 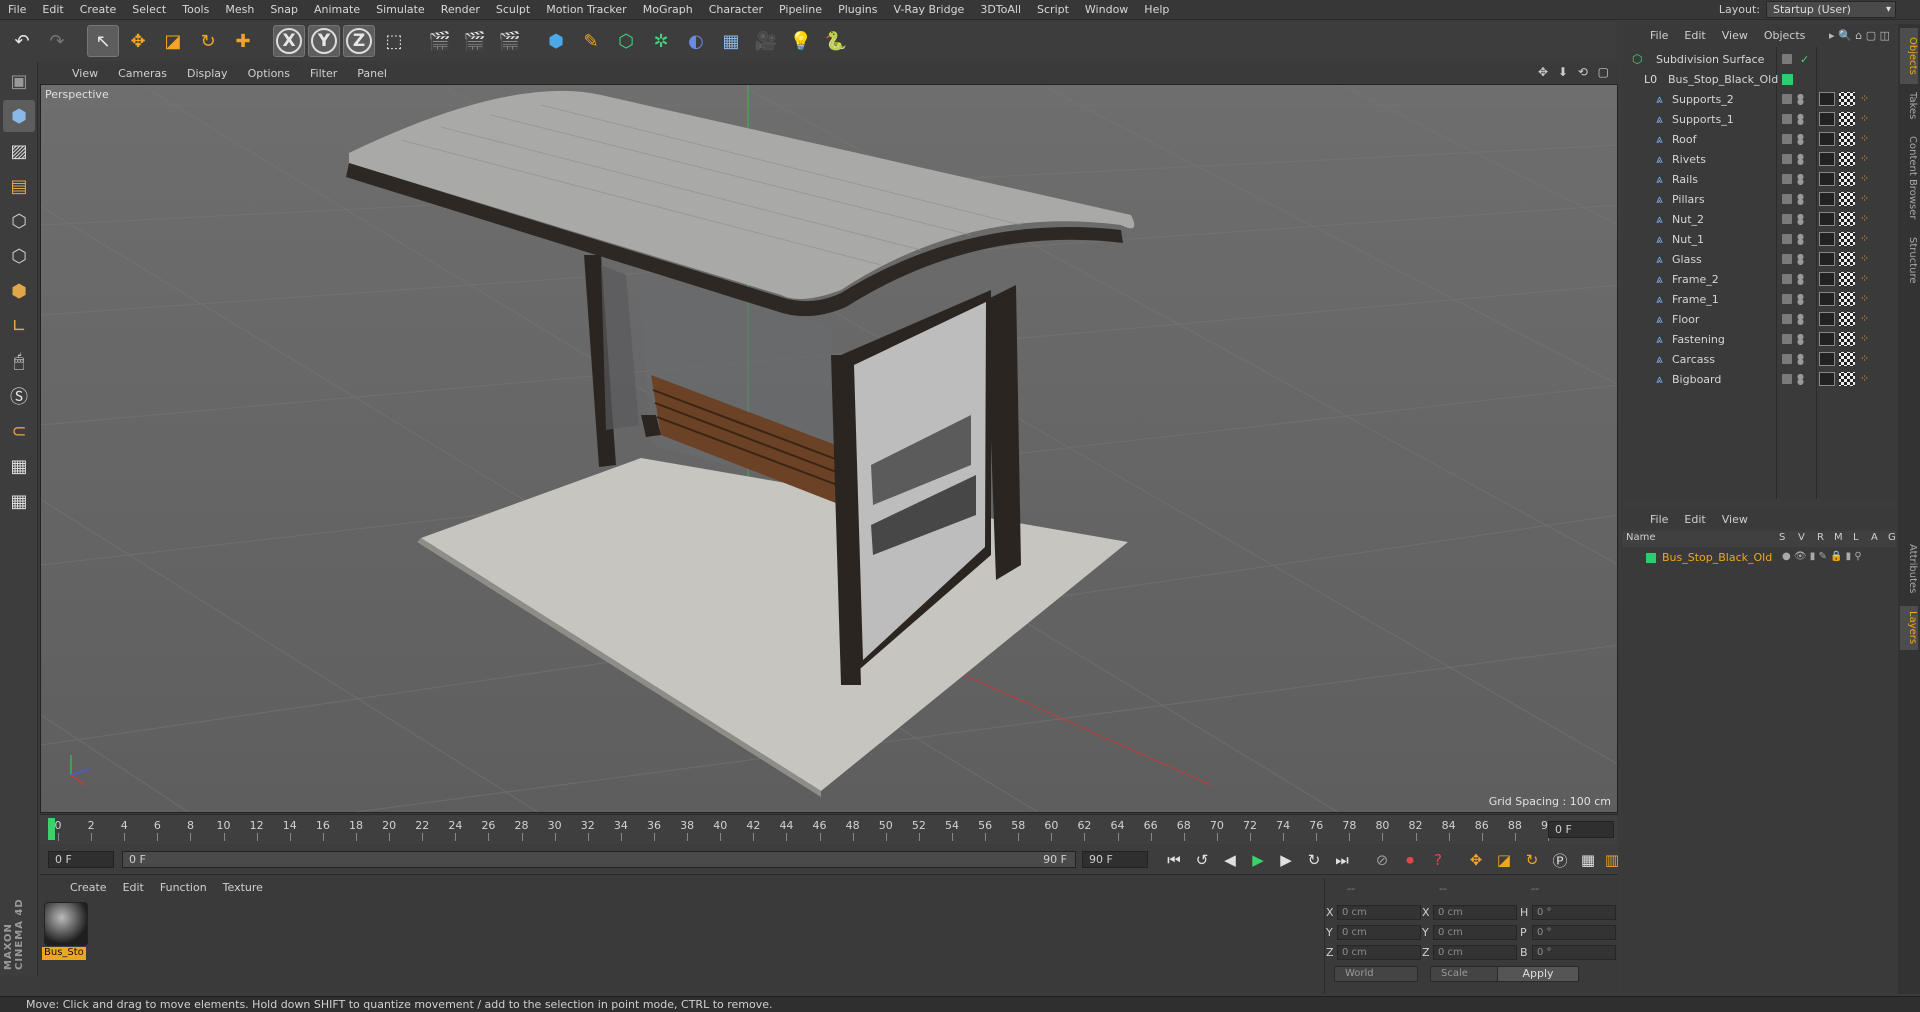 I want to click on tree-row-bus-stop: L0 Bus_Stop_Black_Old, so click(x=1759, y=79).